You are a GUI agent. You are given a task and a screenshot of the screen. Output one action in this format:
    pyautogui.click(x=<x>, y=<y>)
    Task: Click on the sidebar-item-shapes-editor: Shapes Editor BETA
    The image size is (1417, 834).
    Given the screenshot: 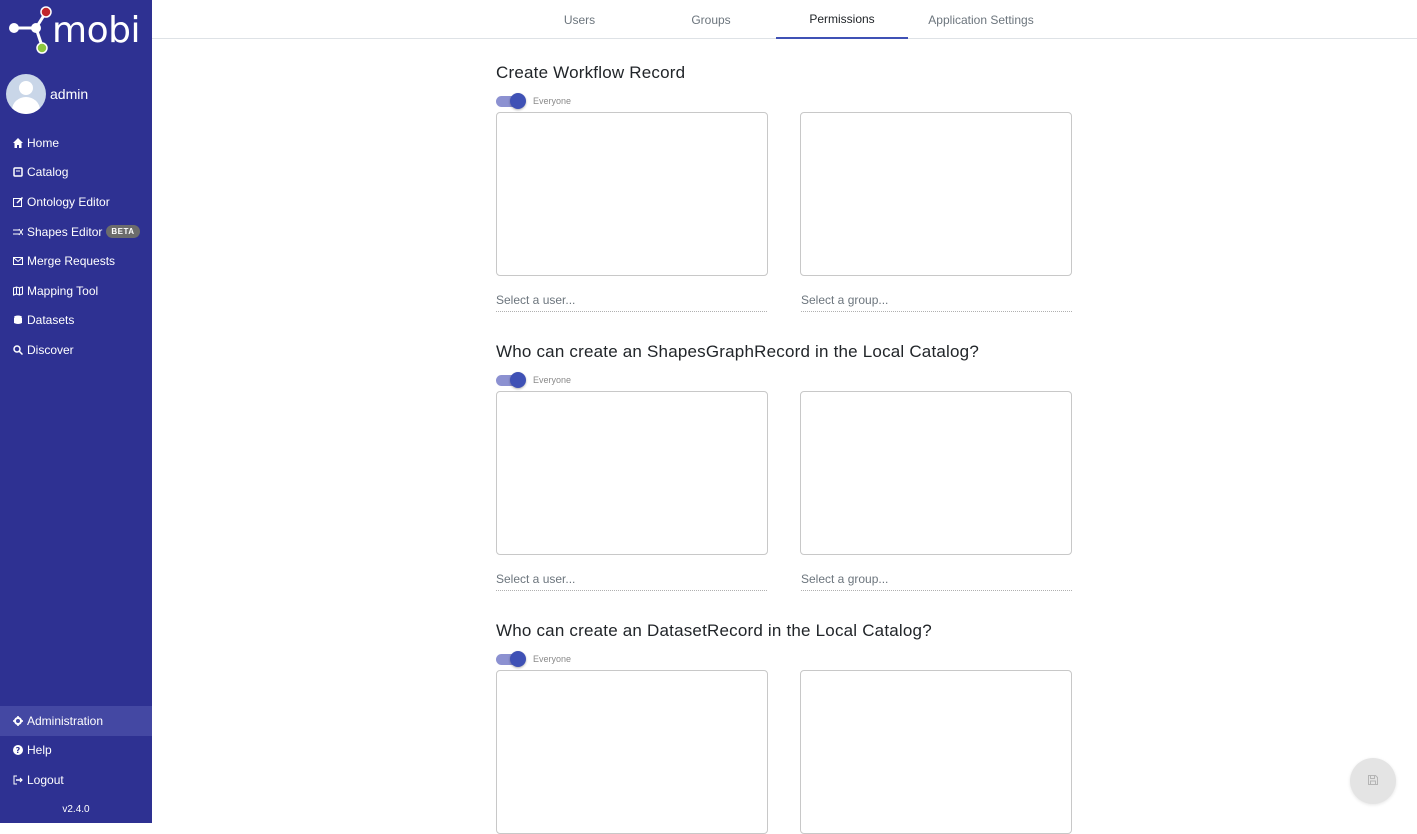 What is the action you would take?
    pyautogui.click(x=76, y=232)
    